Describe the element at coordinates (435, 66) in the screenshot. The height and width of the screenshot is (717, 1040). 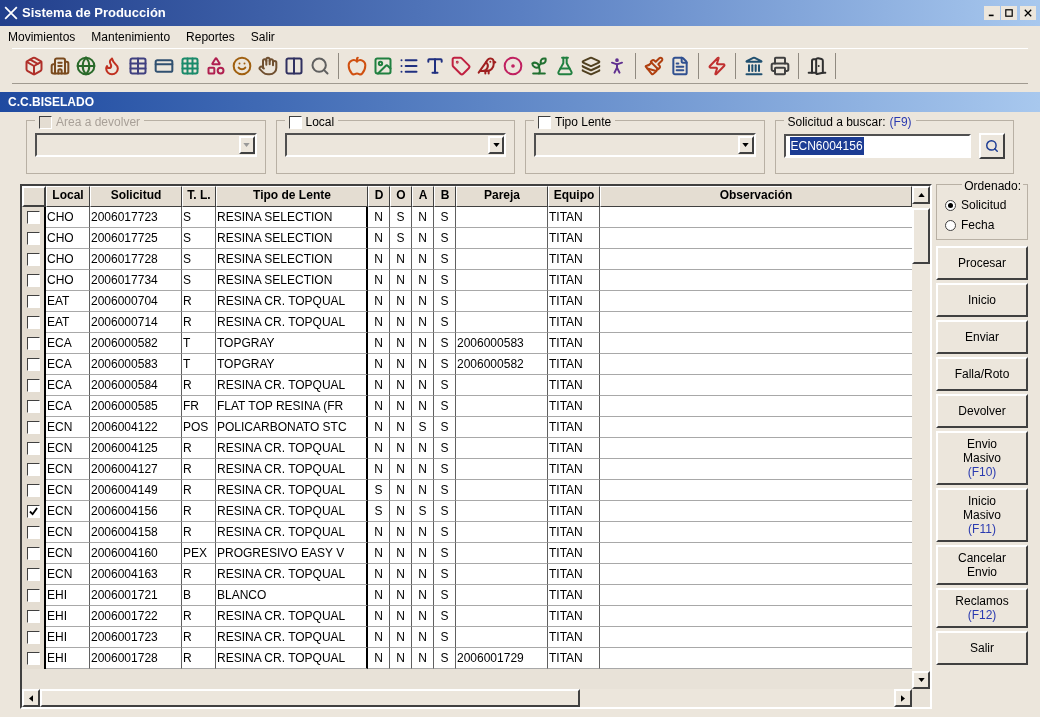
I see `text-icon` at that location.